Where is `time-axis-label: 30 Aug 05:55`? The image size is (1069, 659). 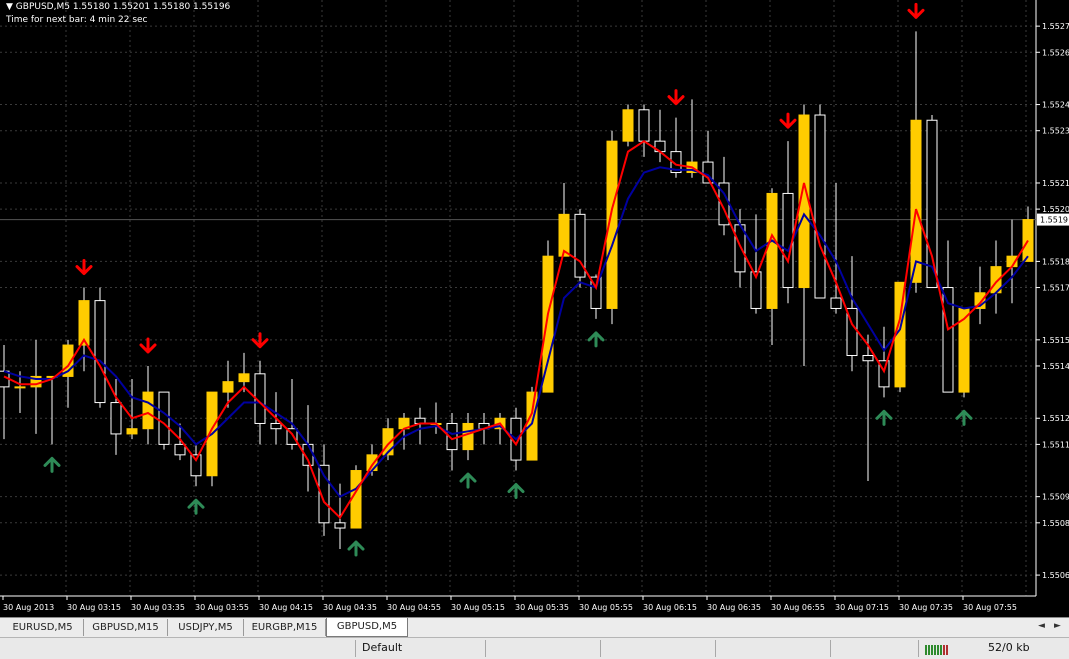 time-axis-label: 30 Aug 05:55 is located at coordinates (606, 607).